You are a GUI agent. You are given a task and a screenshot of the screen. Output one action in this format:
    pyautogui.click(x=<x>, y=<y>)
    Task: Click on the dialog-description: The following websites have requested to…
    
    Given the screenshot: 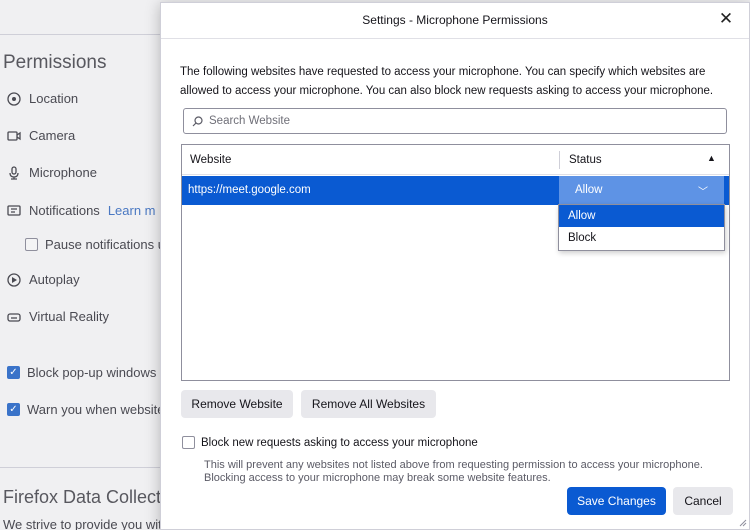 What is the action you would take?
    pyautogui.click(x=447, y=81)
    